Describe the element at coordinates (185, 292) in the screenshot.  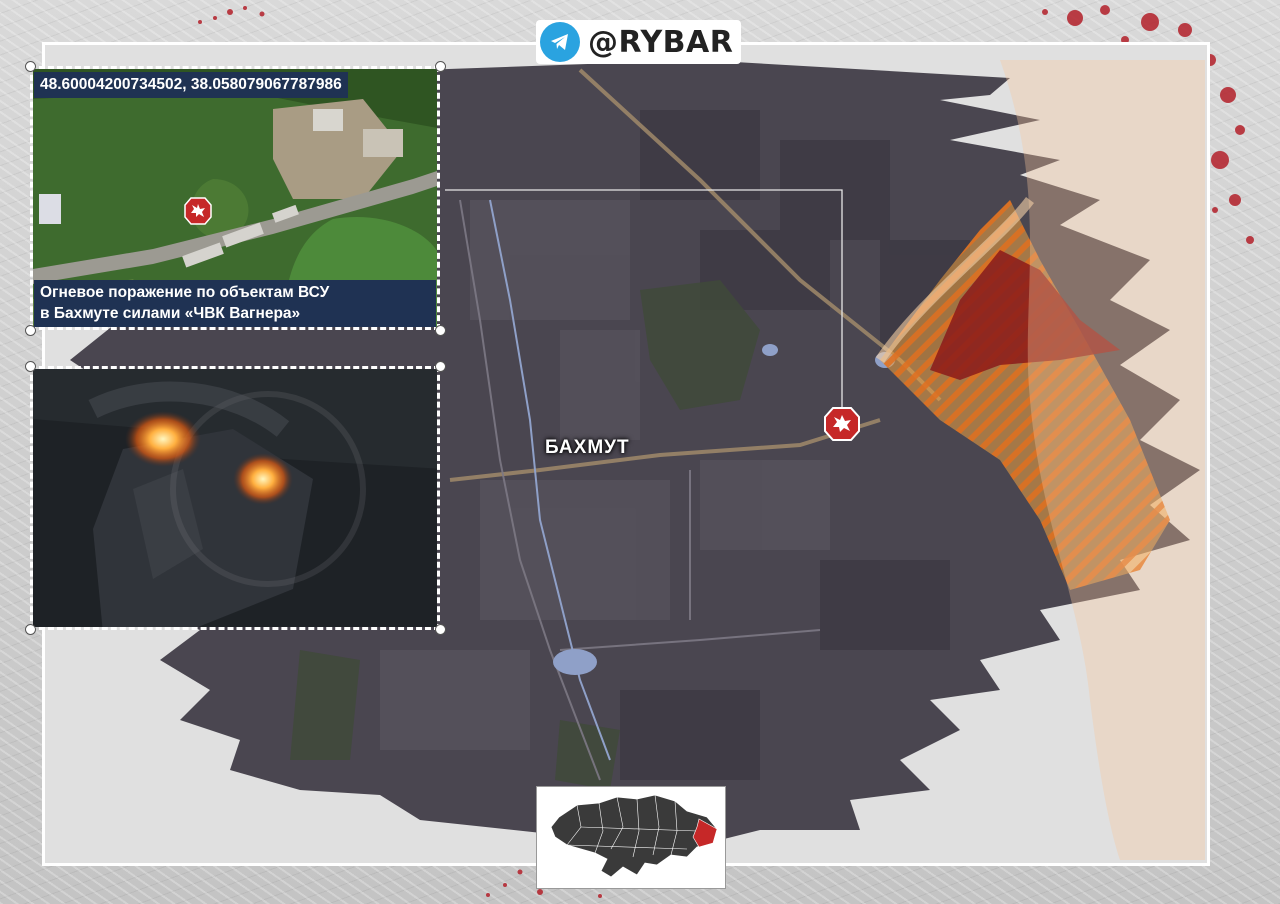
I see `caption-line-1: Огневое поражение по объектам ВСУ` at that location.